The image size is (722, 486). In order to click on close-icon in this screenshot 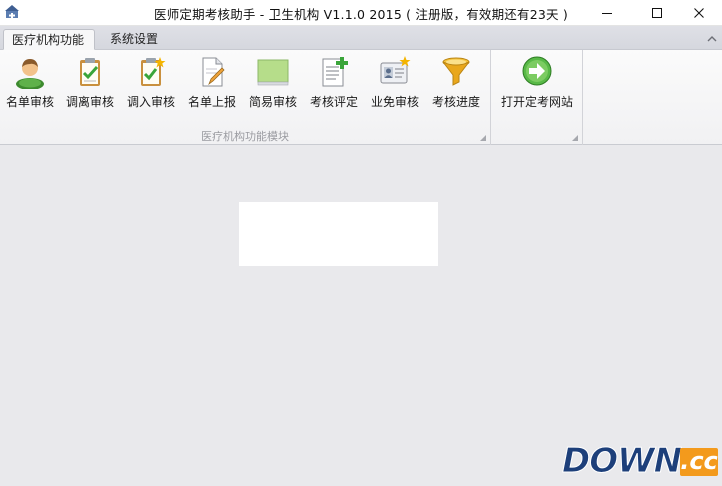, I will do `click(699, 13)`.